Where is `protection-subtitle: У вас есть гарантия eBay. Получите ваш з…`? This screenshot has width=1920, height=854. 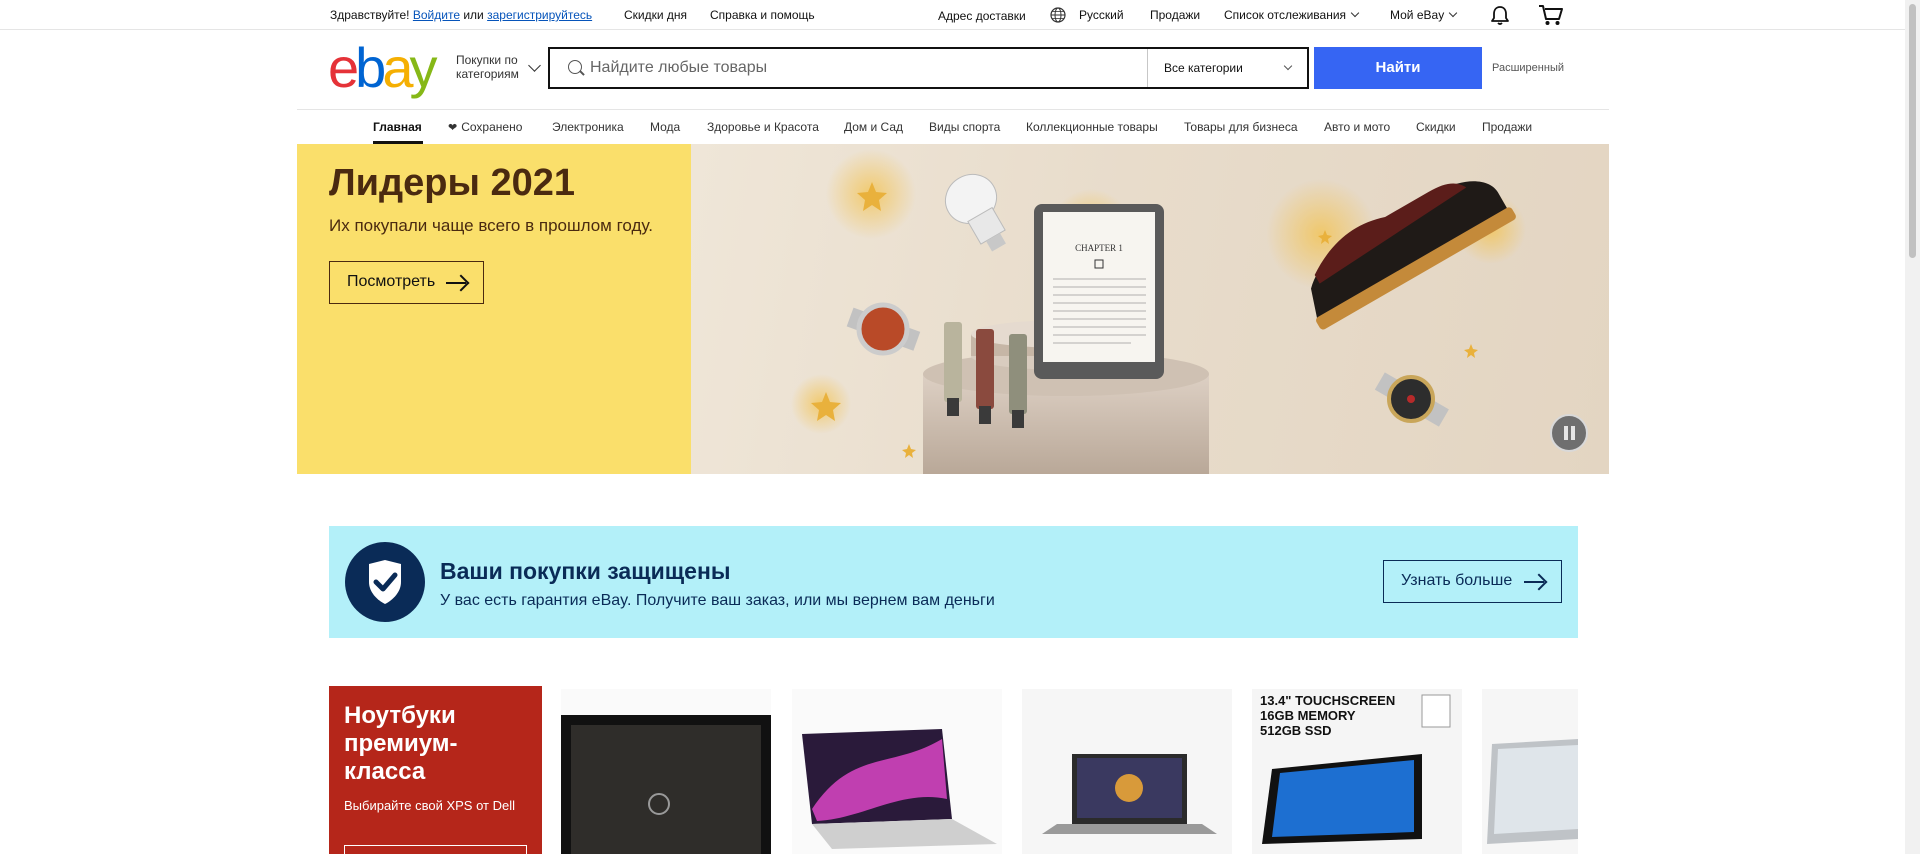 protection-subtitle: У вас есть гарантия eBay. Получите ваш з… is located at coordinates (717, 600).